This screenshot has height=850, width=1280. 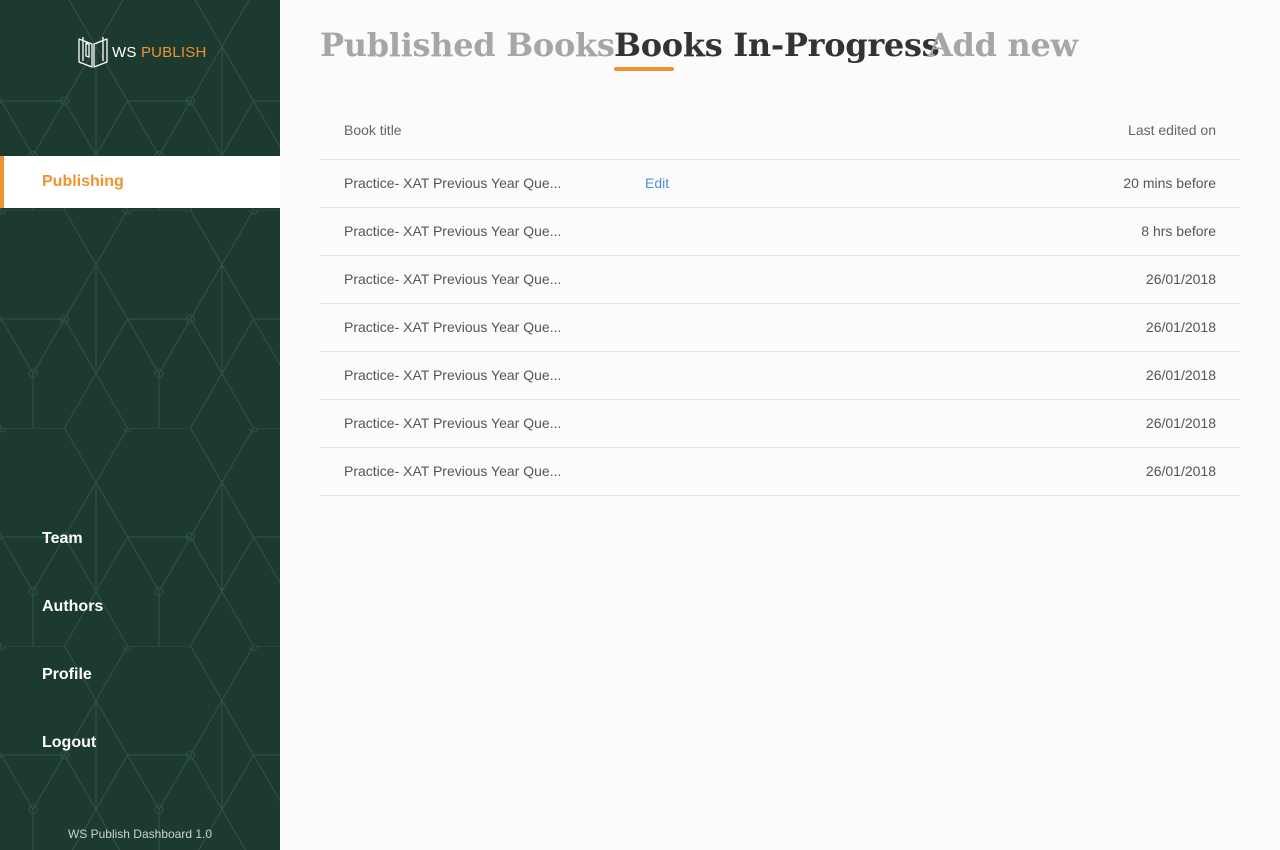 I want to click on logo-text: WS PUBLISH, so click(x=159, y=52).